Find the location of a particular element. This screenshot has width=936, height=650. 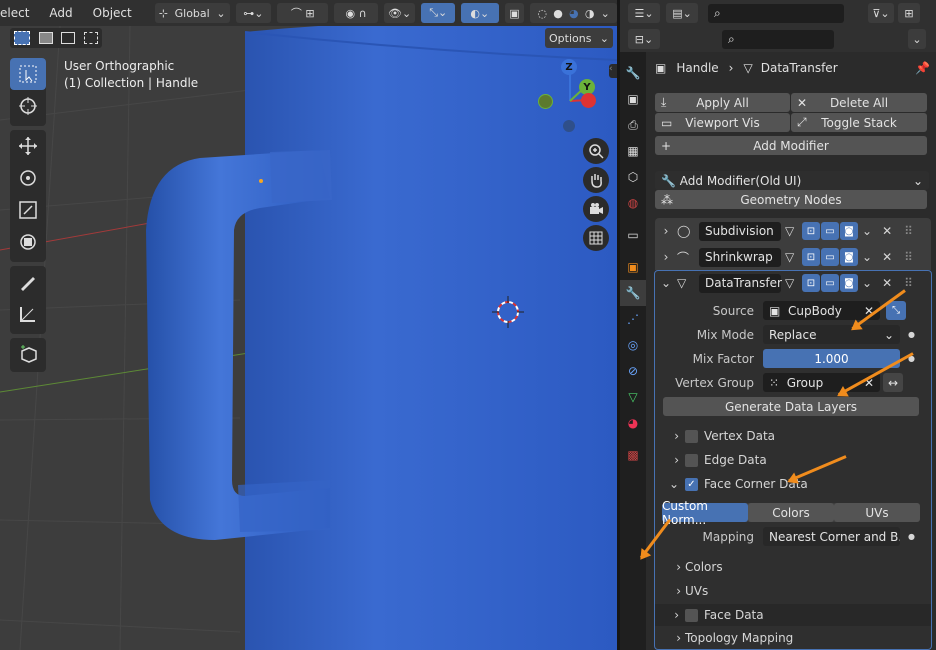

outliner-search-input: ⌕ is located at coordinates (776, 13).